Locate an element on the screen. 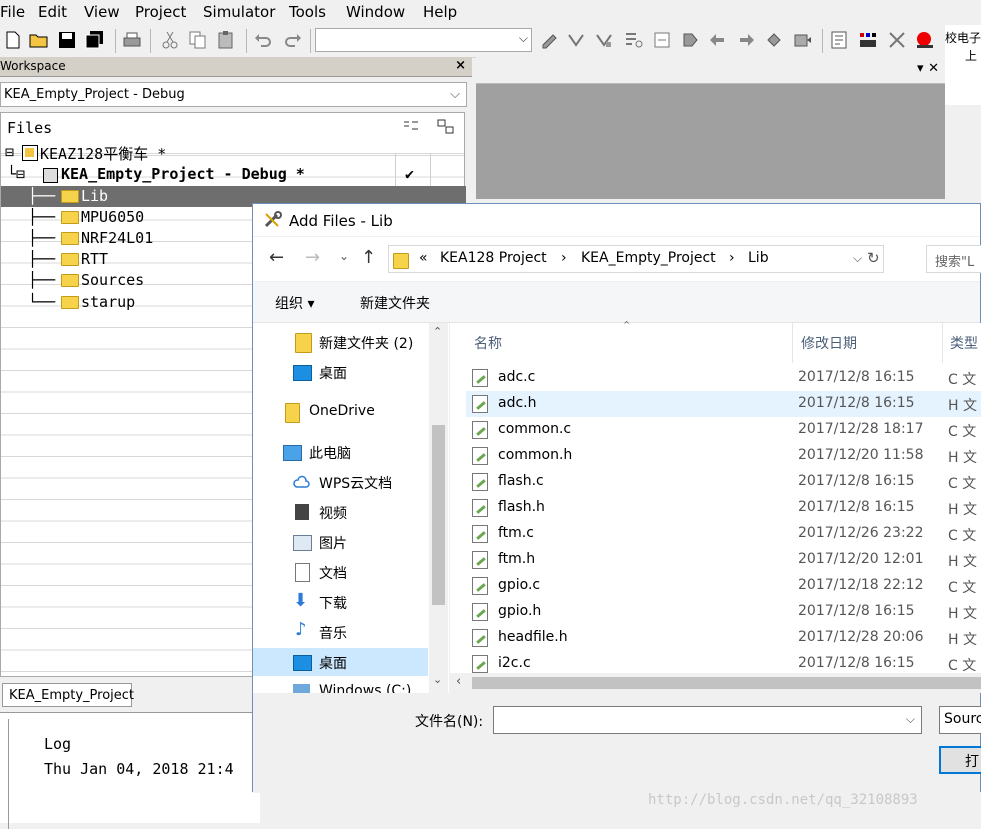 The image size is (981, 829). file-row: gpio.h 2017/12/8 16:15 H 文 is located at coordinates (723, 612).